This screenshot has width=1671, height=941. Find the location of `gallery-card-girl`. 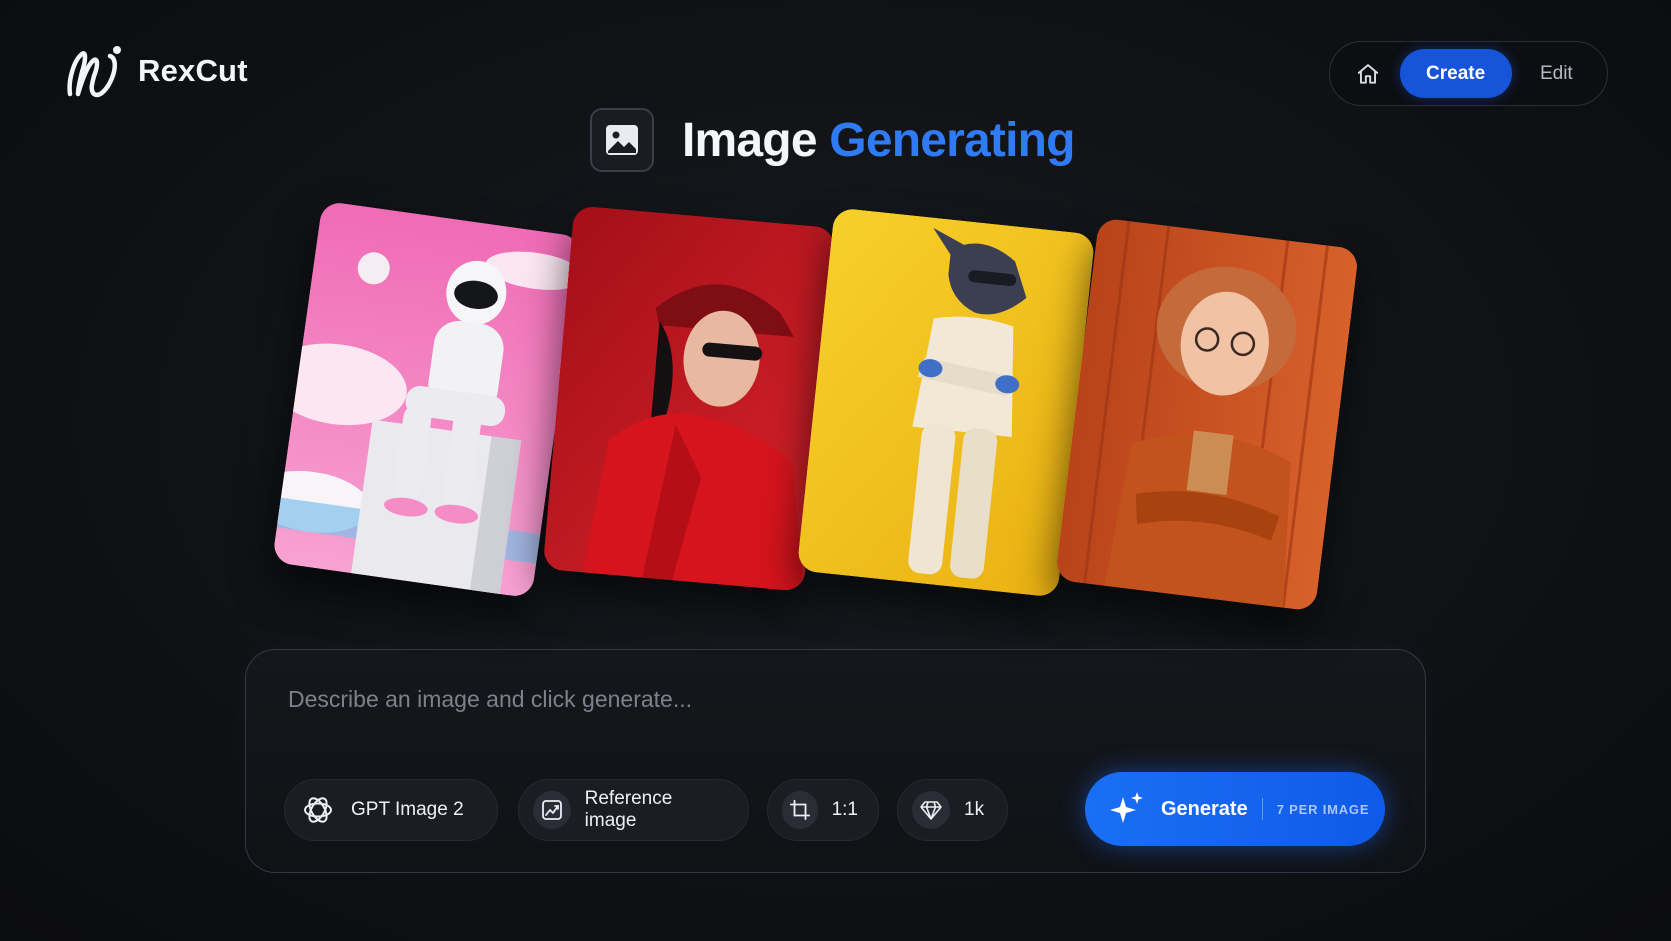

gallery-card-girl is located at coordinates (1207, 414).